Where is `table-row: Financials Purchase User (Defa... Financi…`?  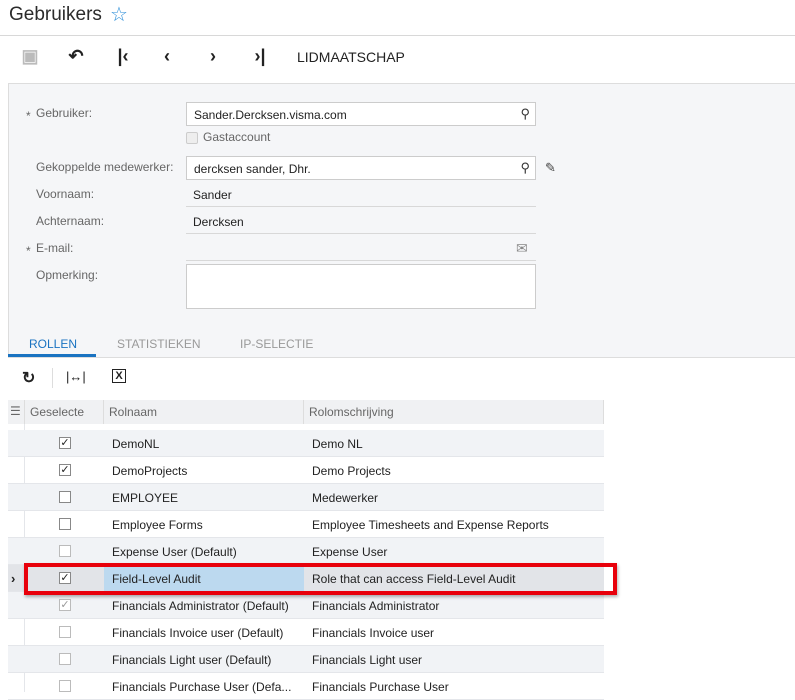
table-row: Financials Purchase User (Defa... Financi… is located at coordinates (306, 686).